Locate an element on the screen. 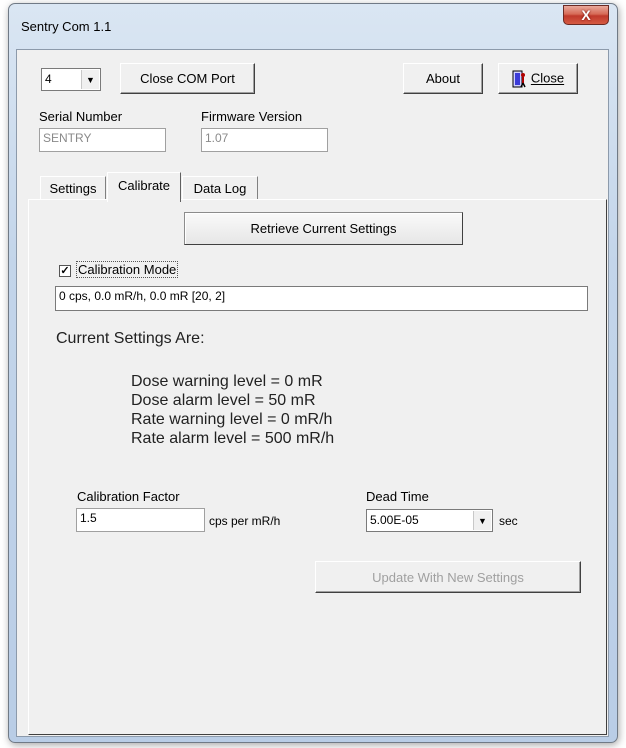  tab-calibrate: Calibrate is located at coordinates (144, 187).